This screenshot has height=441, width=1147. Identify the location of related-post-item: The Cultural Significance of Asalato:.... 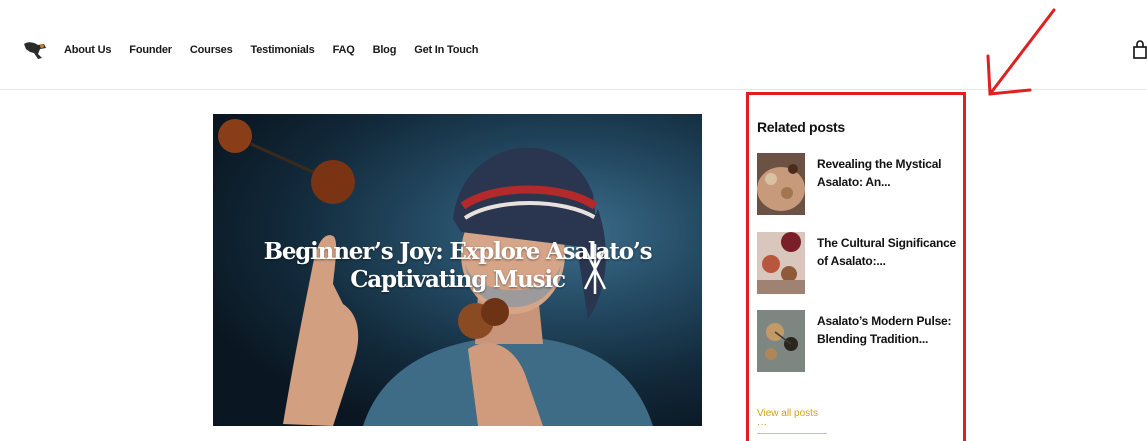
(859, 264).